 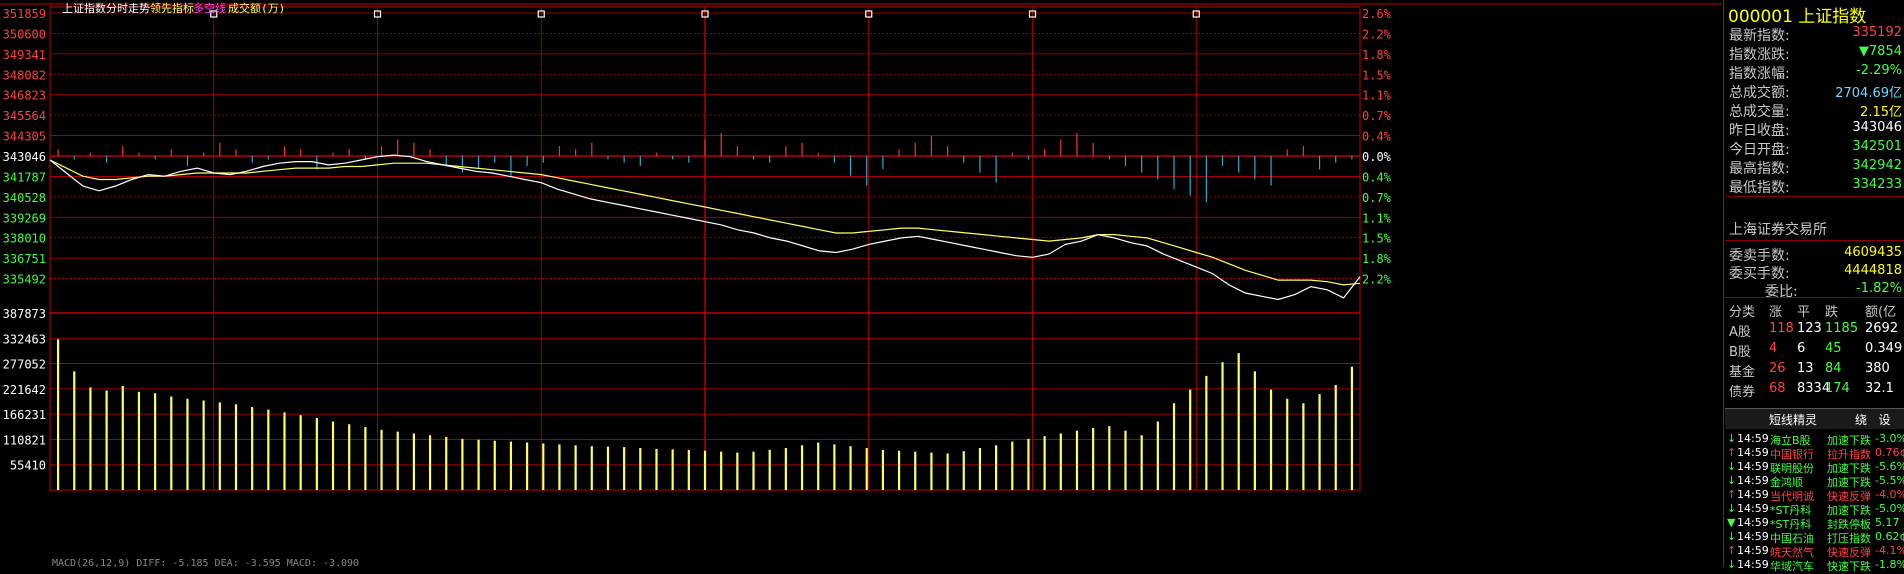 What do you see at coordinates (1377, 280) in the screenshot?
I see `pct-tick-label: 2.2%` at bounding box center [1377, 280].